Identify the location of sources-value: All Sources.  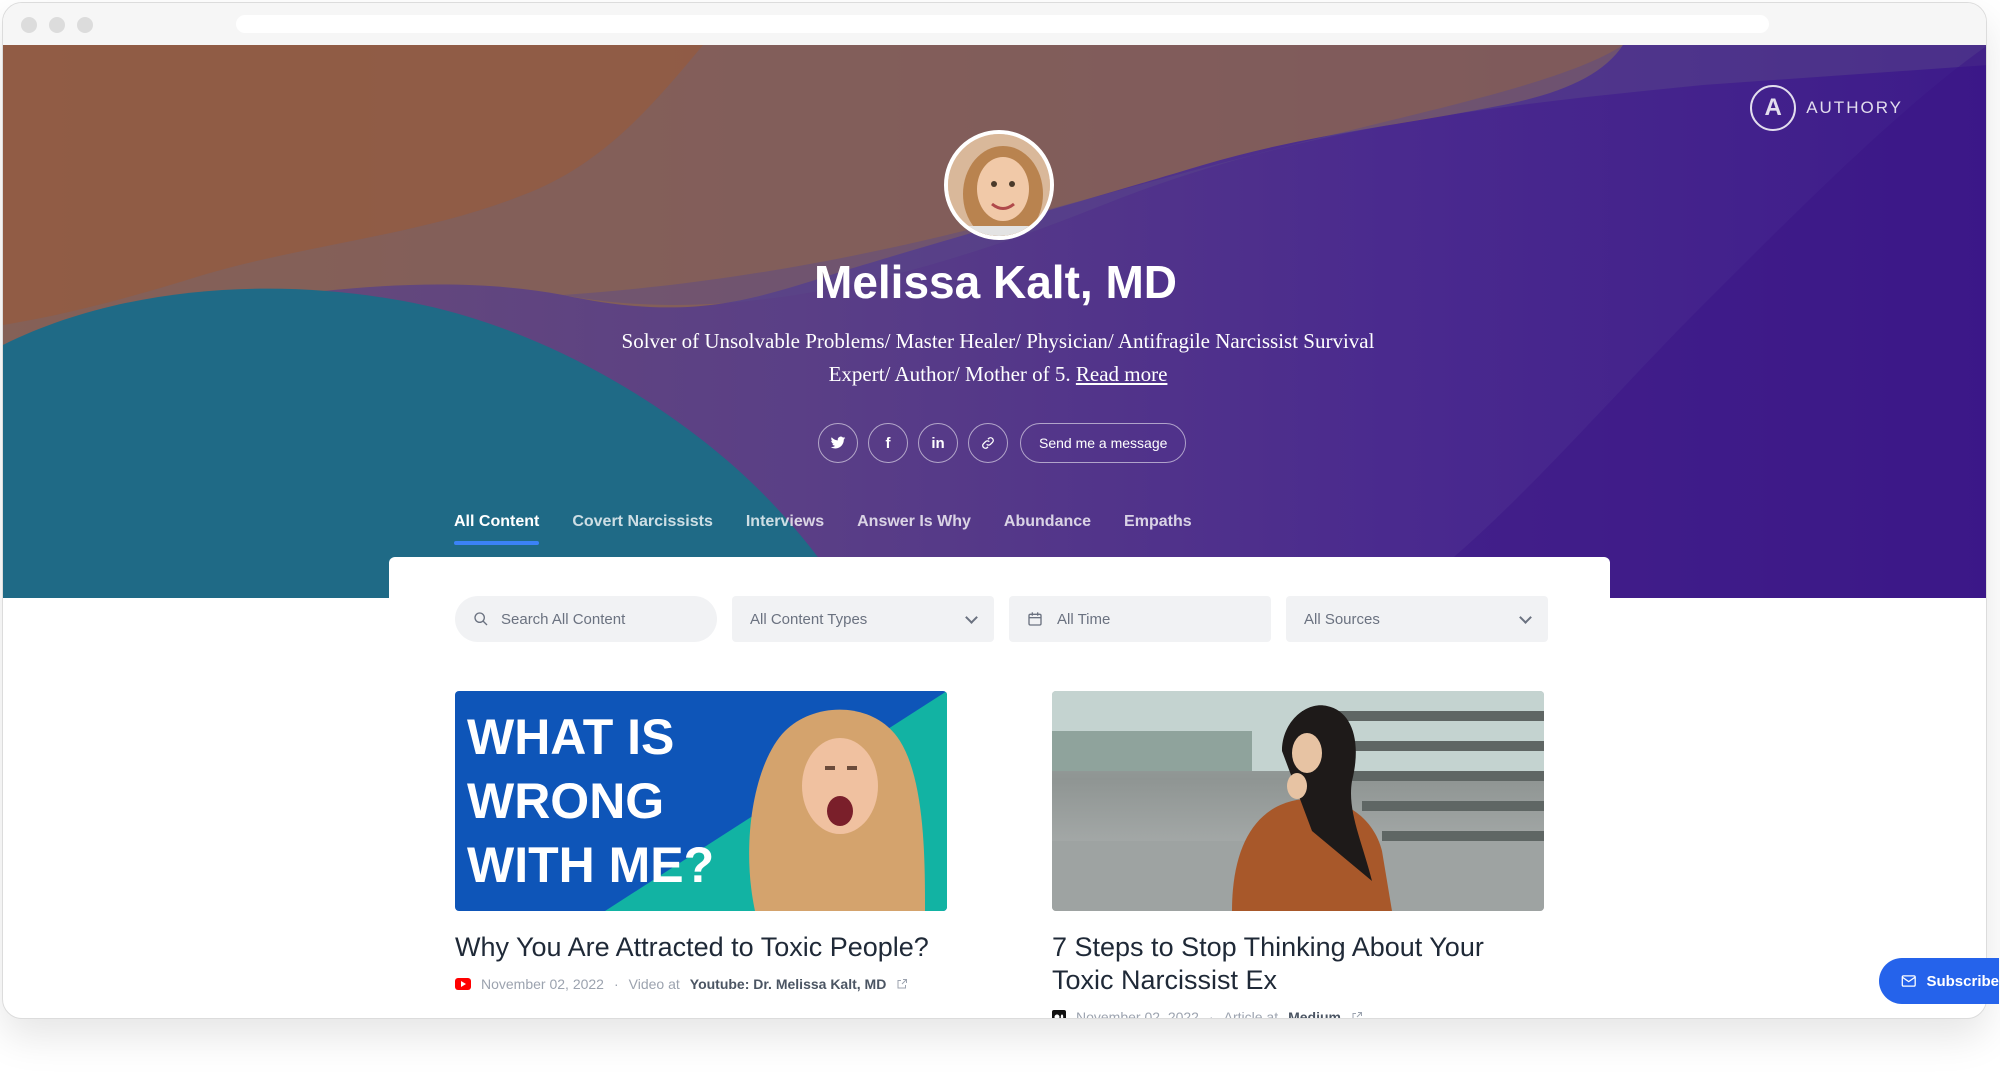
(1342, 619).